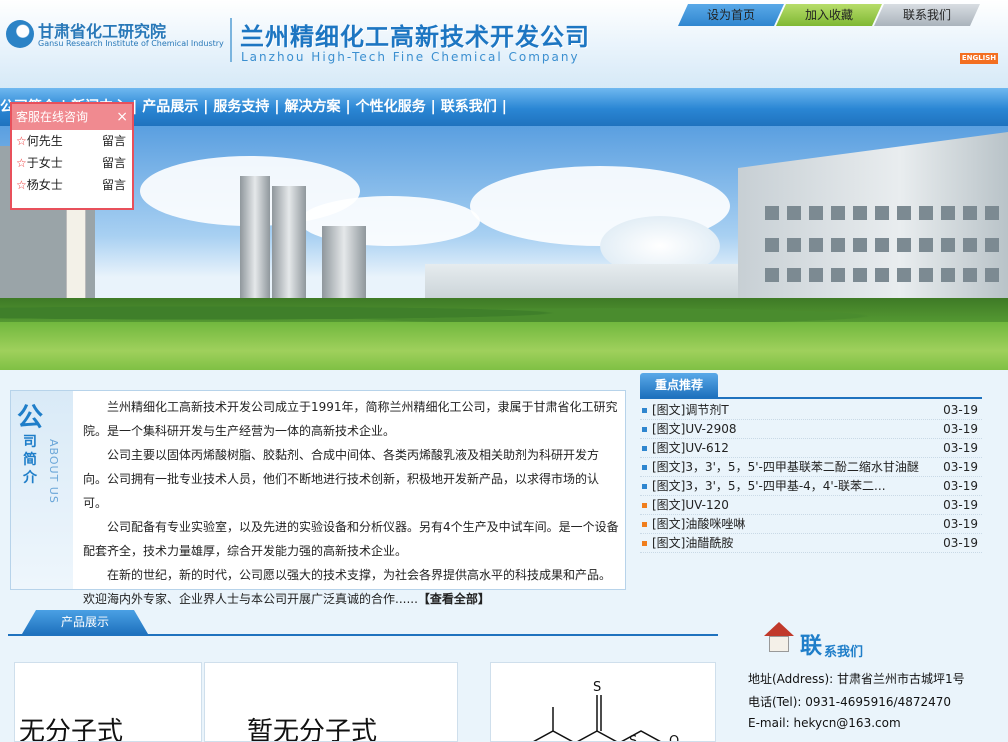  I want to click on list-item: [图文]3，3'，5，5'-四甲基-4，4'-联苯二... 03-19, so click(811, 486).